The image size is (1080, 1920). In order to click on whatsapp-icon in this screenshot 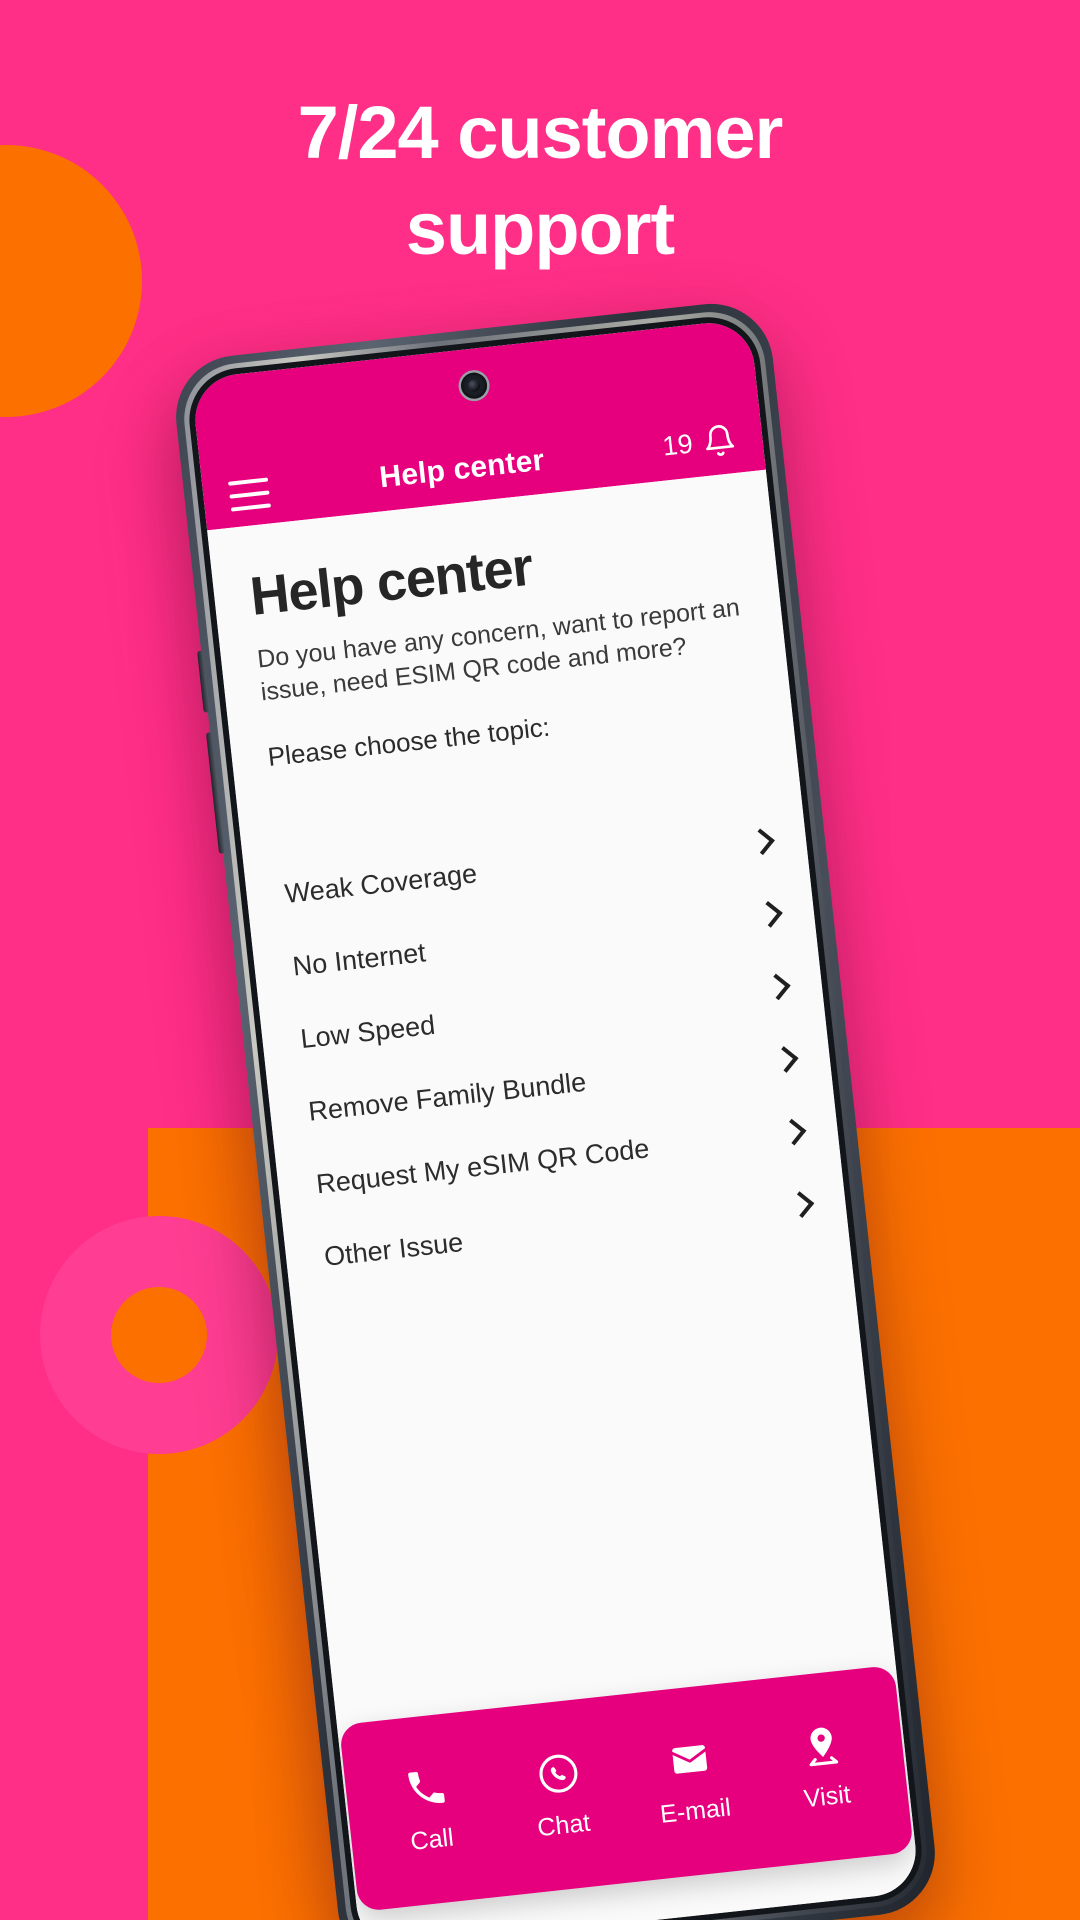, I will do `click(558, 1773)`.